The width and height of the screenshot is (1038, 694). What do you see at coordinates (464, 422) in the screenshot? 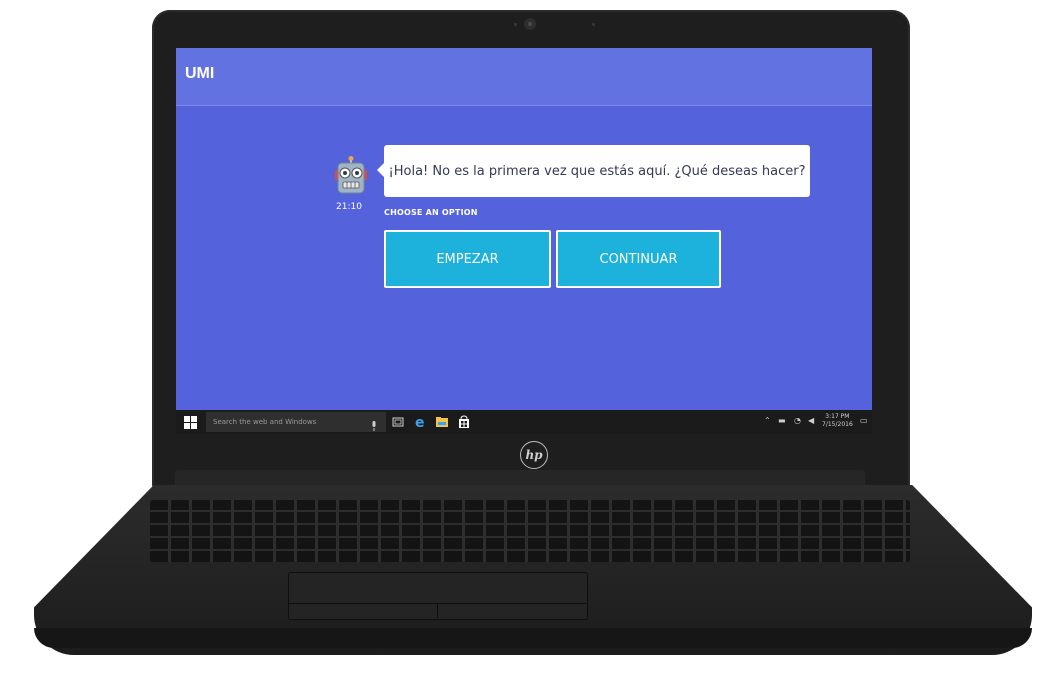
I see `store-icon` at bounding box center [464, 422].